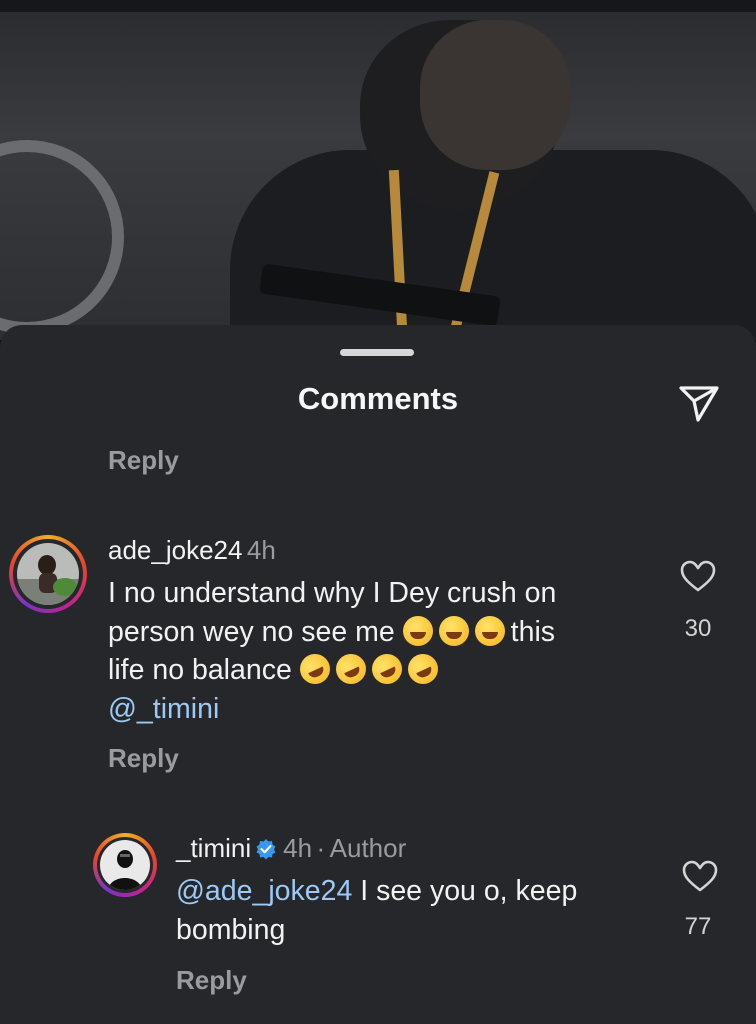 The width and height of the screenshot is (756, 1024). I want to click on like-count: 77, so click(698, 926).